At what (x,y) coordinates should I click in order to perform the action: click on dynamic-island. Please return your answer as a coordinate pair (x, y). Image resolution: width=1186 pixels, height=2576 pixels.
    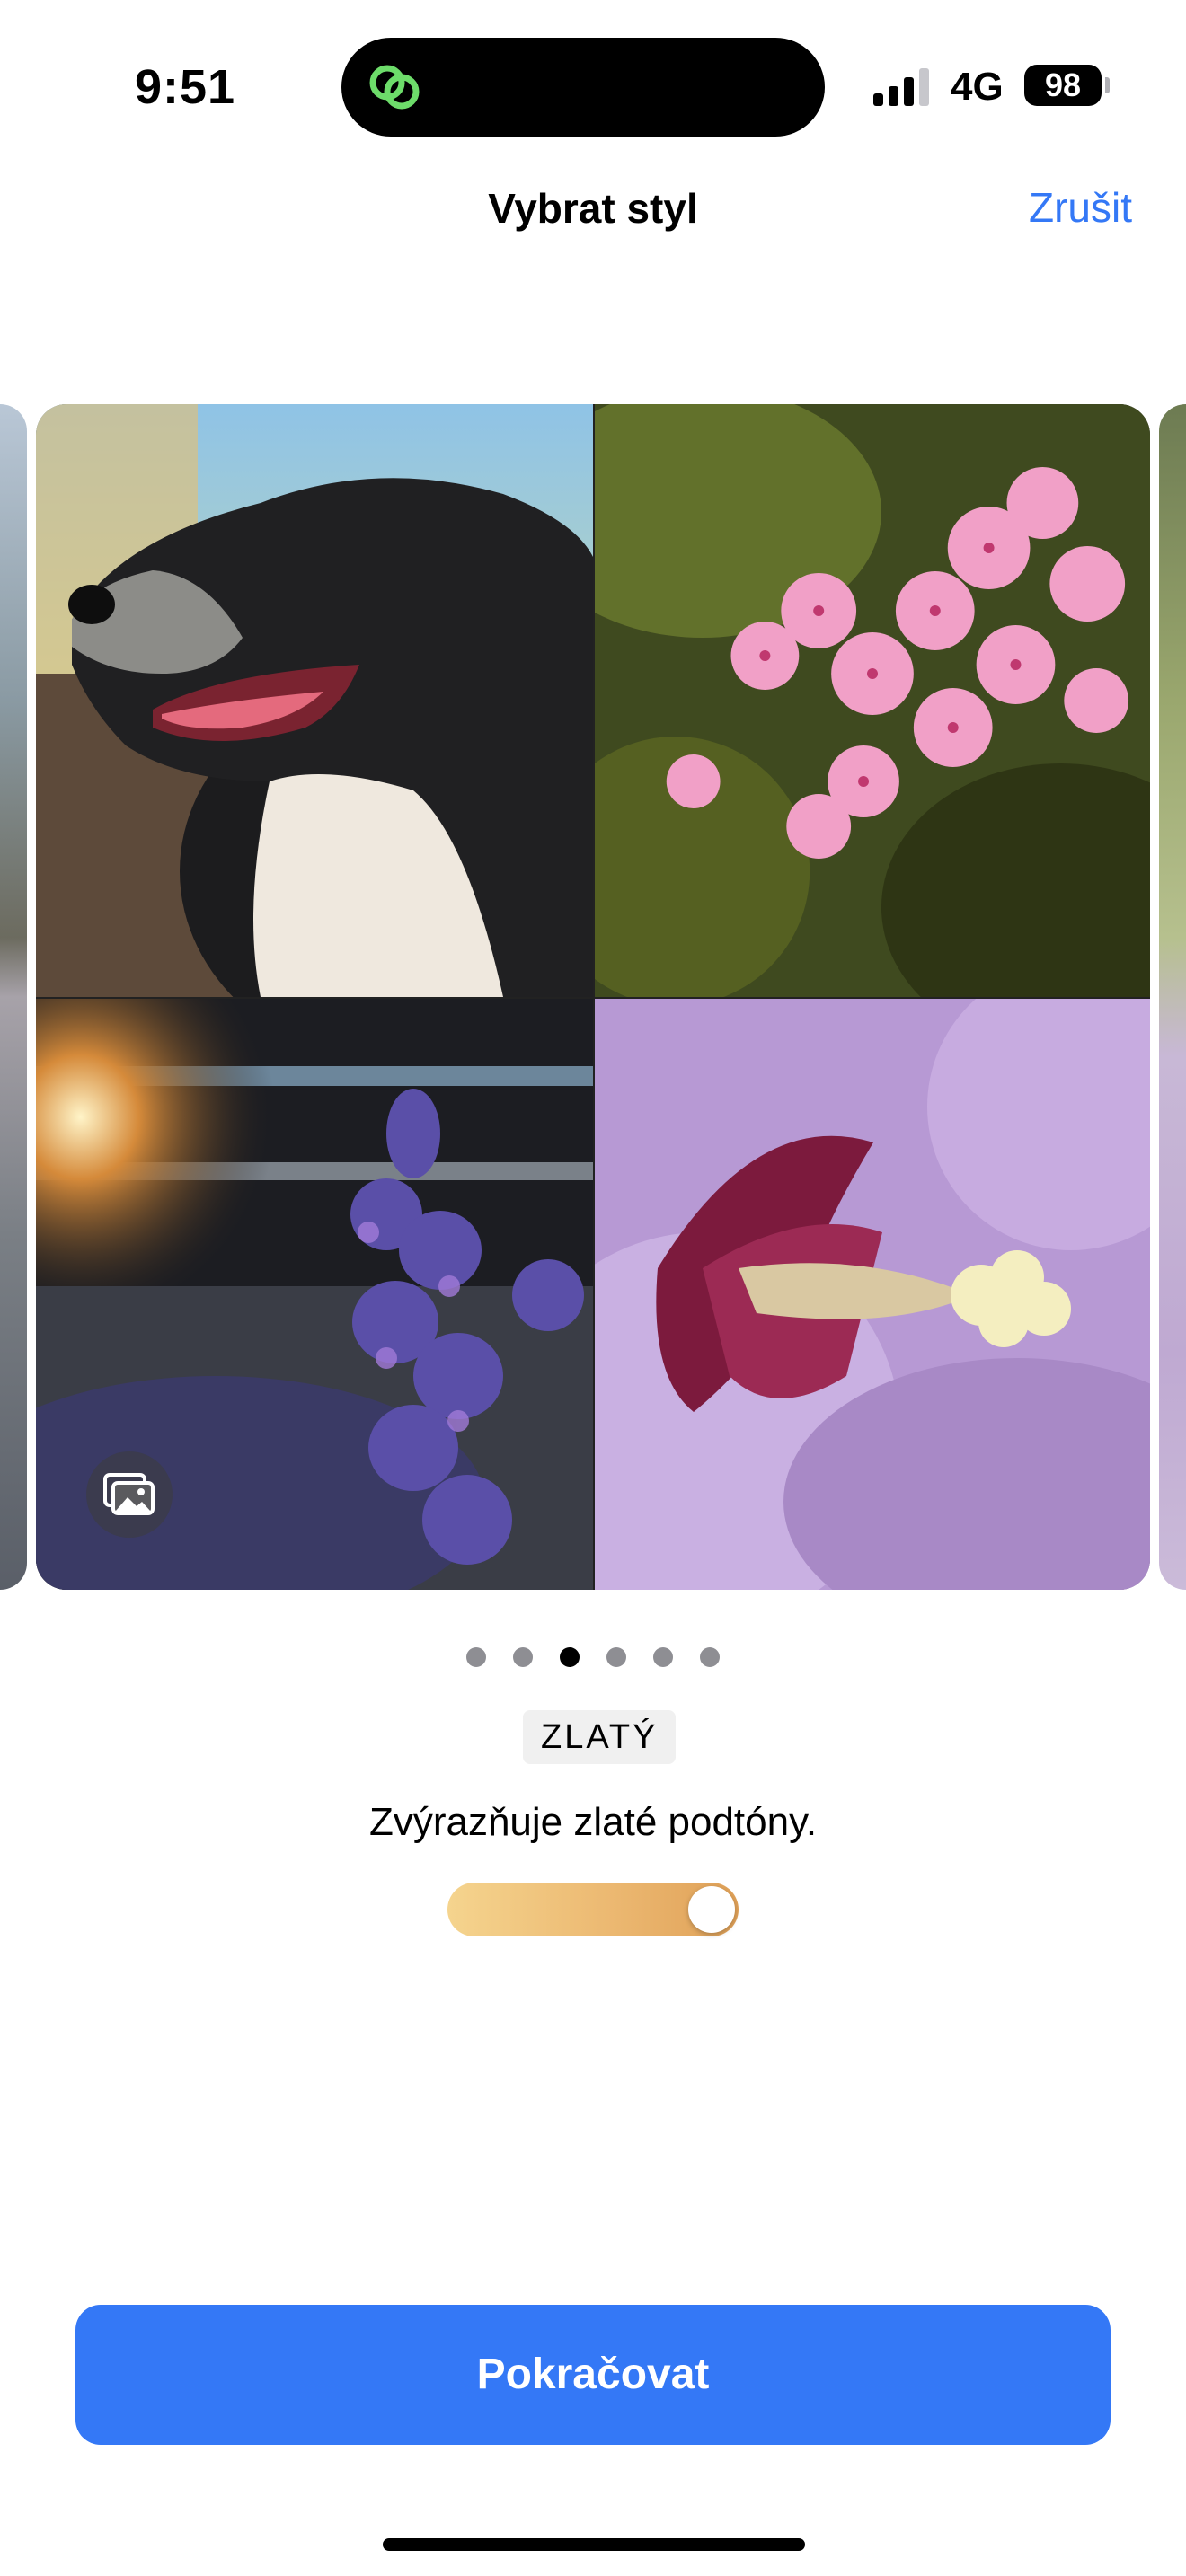
    Looking at the image, I should click on (583, 87).